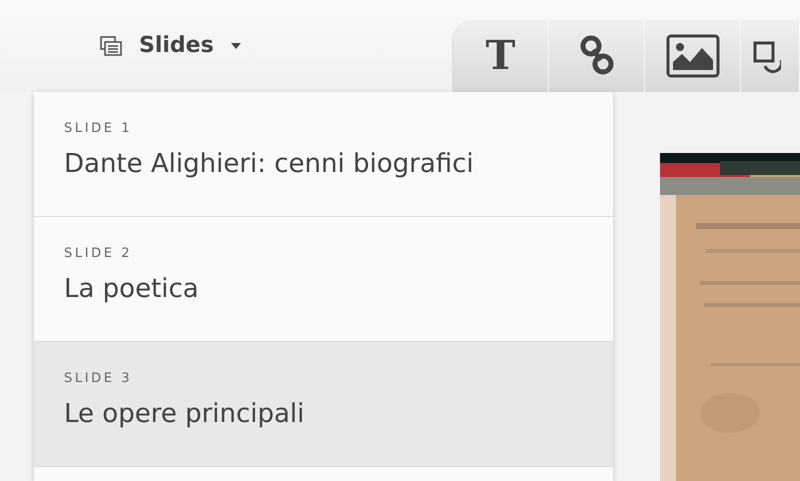  I want to click on image-icon, so click(693, 56).